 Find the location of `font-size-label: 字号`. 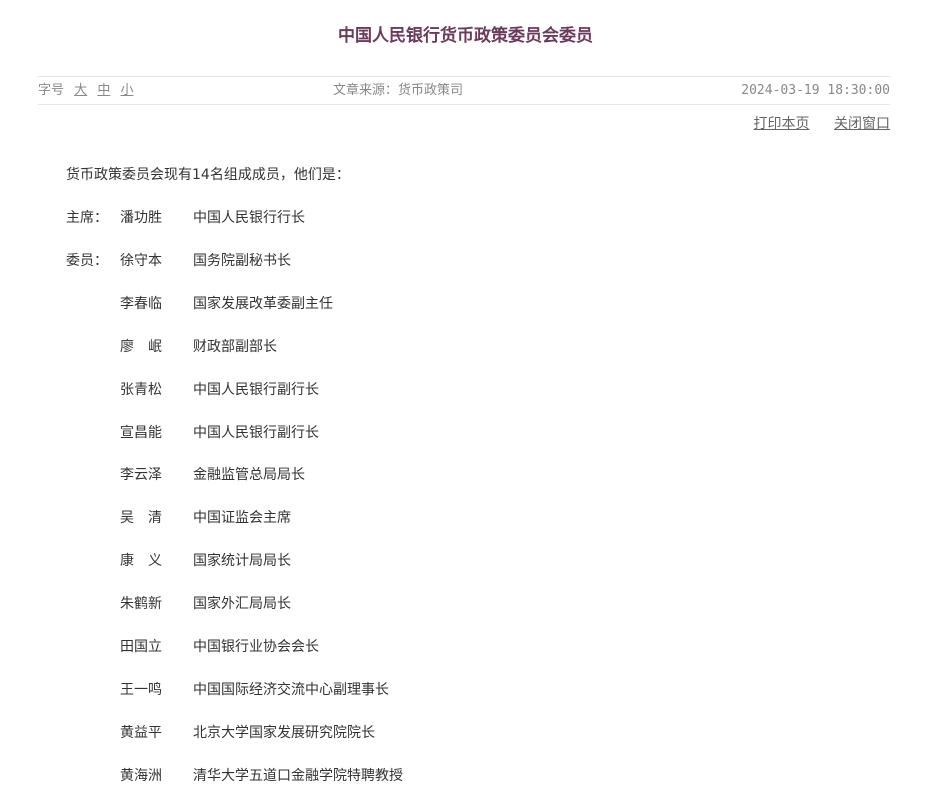

font-size-label: 字号 is located at coordinates (51, 90).